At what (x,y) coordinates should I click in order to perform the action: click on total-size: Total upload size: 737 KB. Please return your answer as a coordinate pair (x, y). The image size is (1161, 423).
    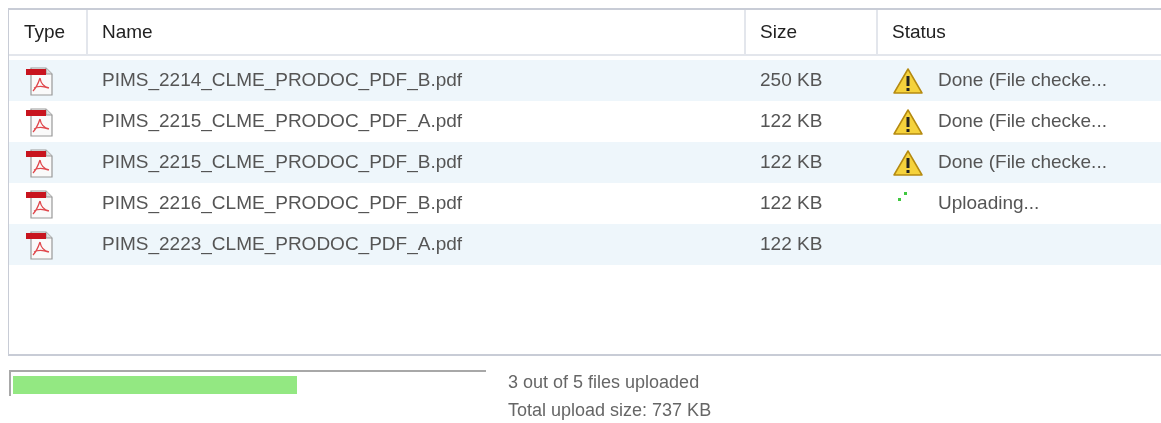
    Looking at the image, I should click on (610, 410).